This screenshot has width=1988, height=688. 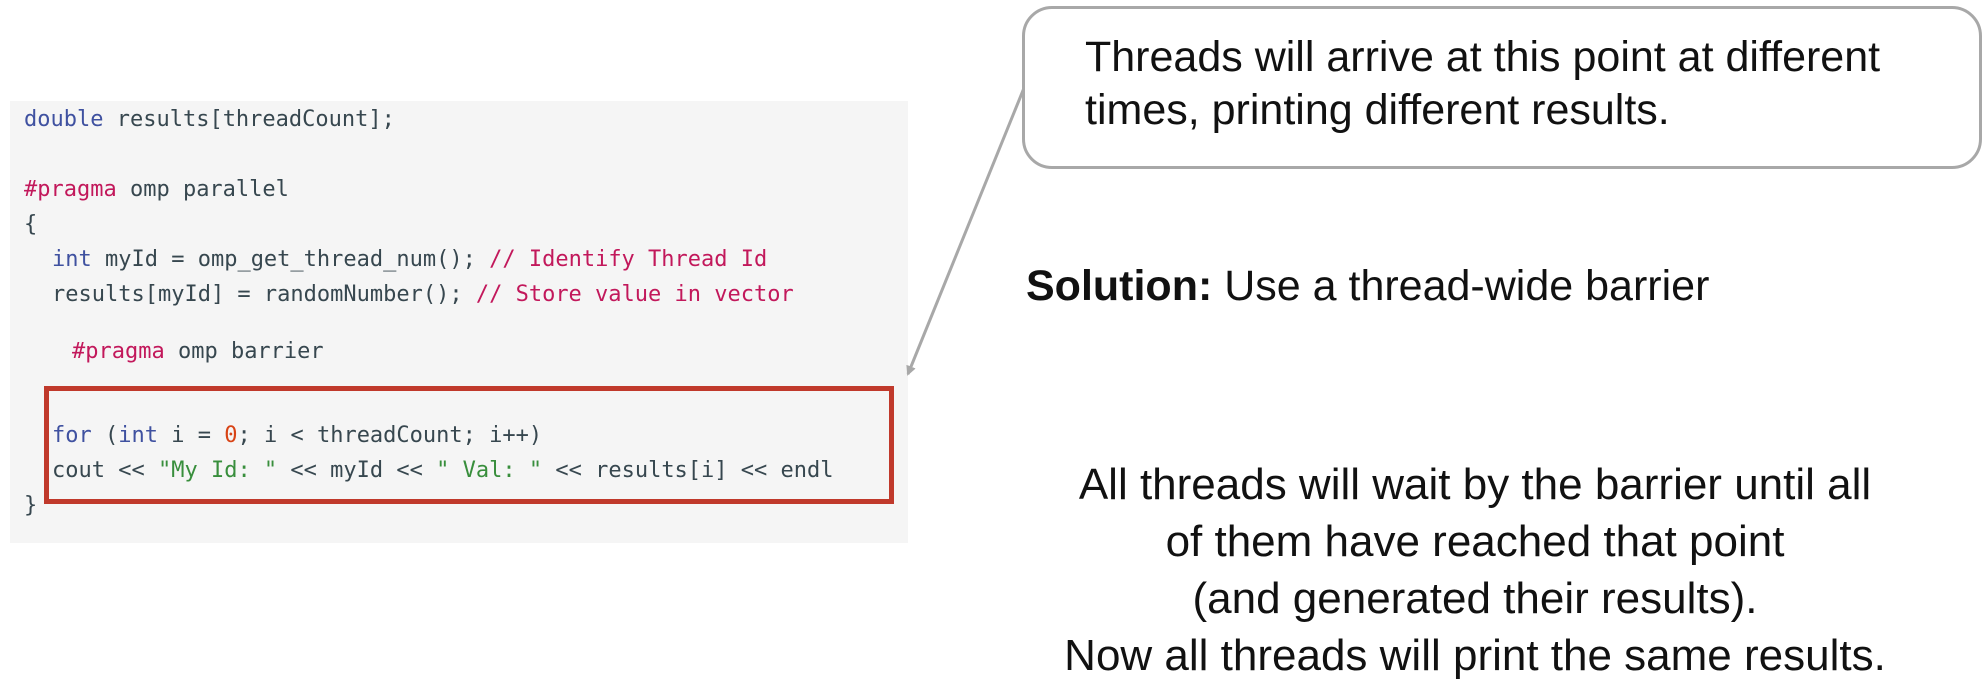 I want to click on keyword-int: int, so click(x=72, y=259).